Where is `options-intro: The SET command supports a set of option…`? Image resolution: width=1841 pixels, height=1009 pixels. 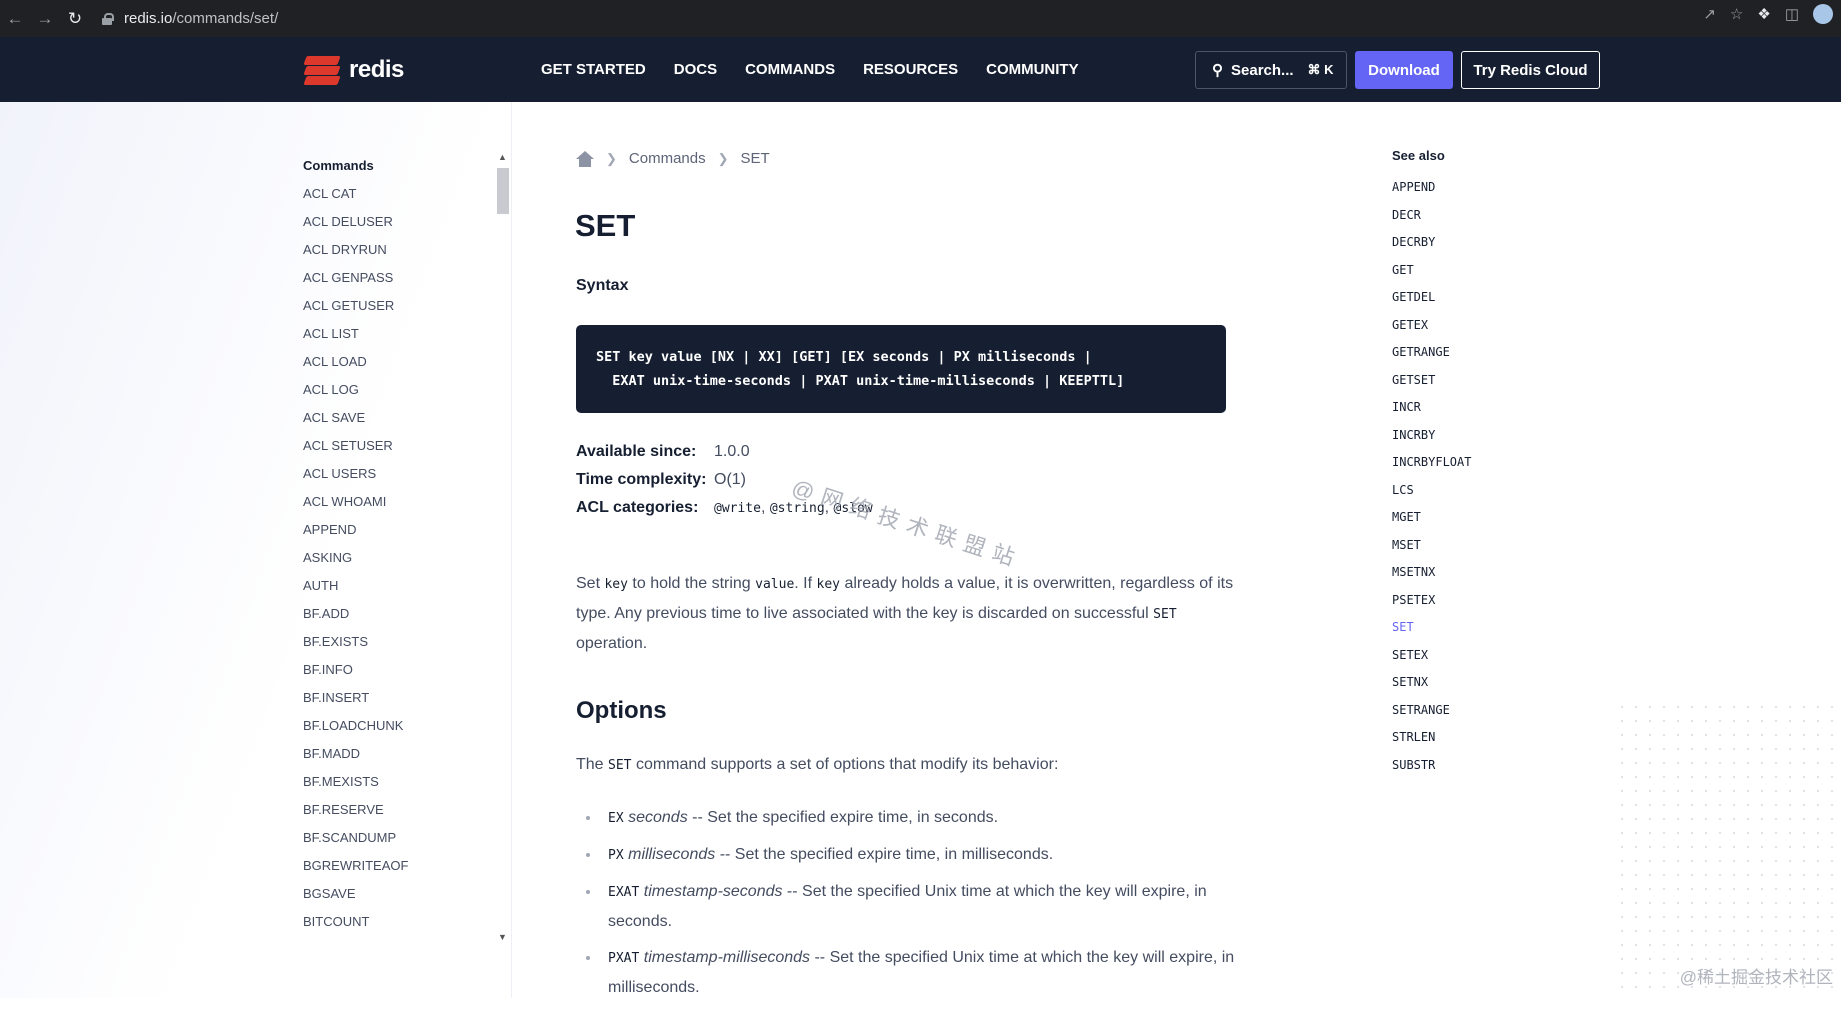
options-intro: The SET command supports a set of option… is located at coordinates (817, 765).